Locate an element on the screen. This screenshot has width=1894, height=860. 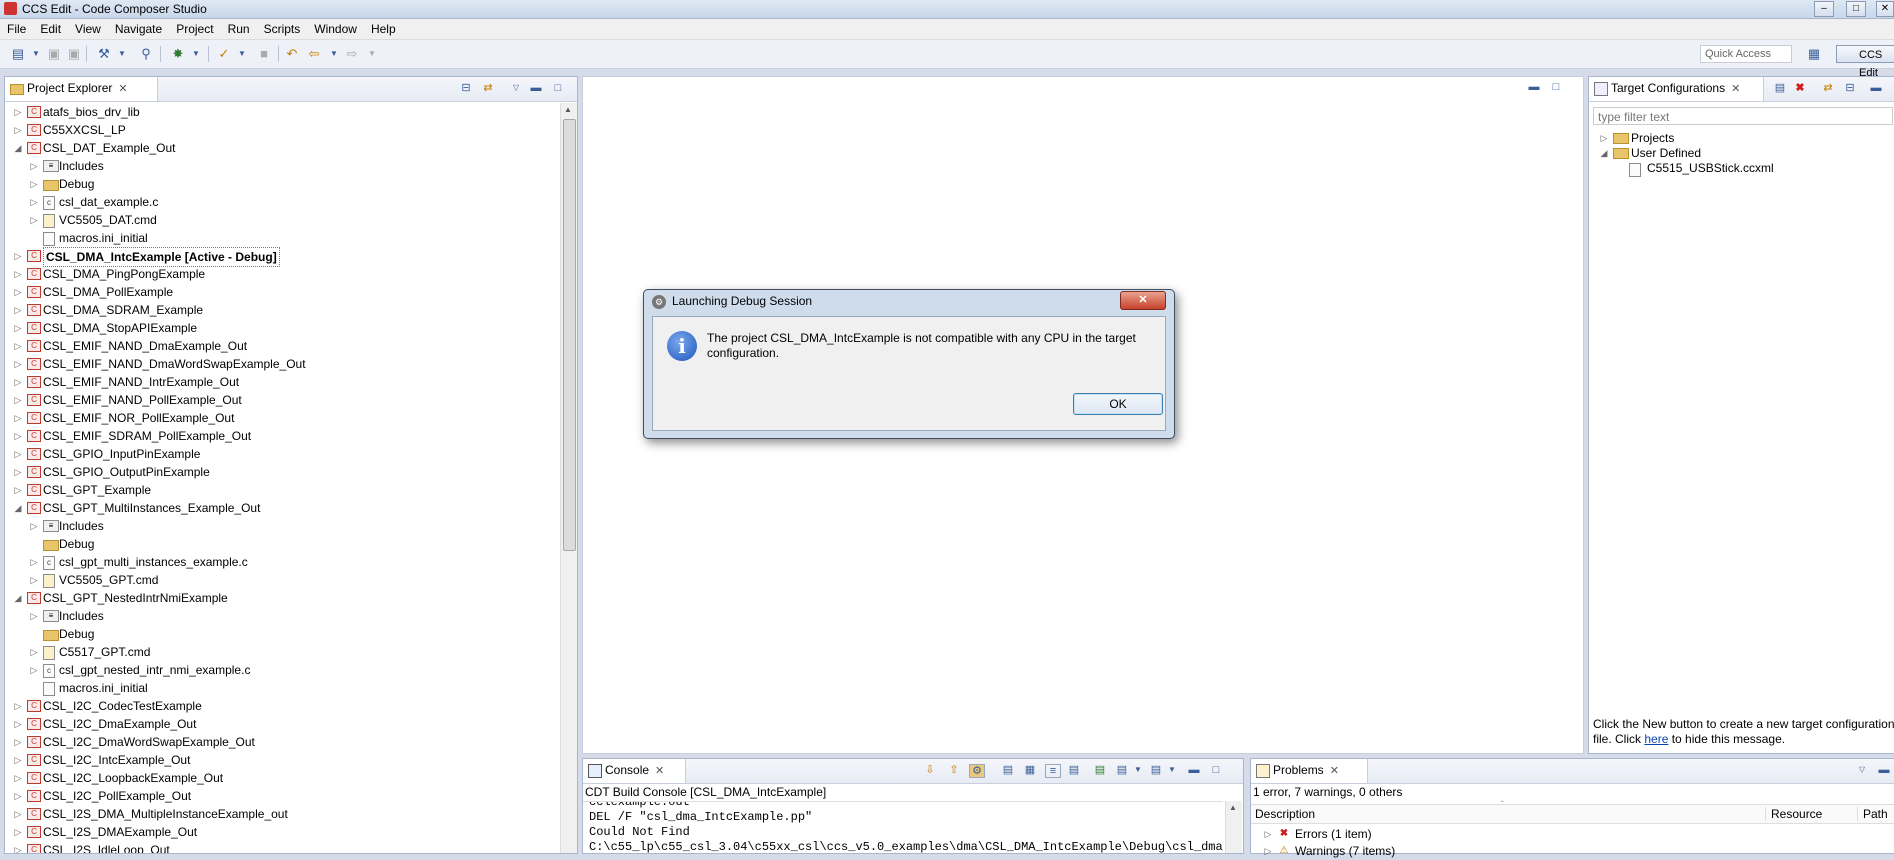
collapse-all-icon: ⊟ is located at coordinates (466, 88).